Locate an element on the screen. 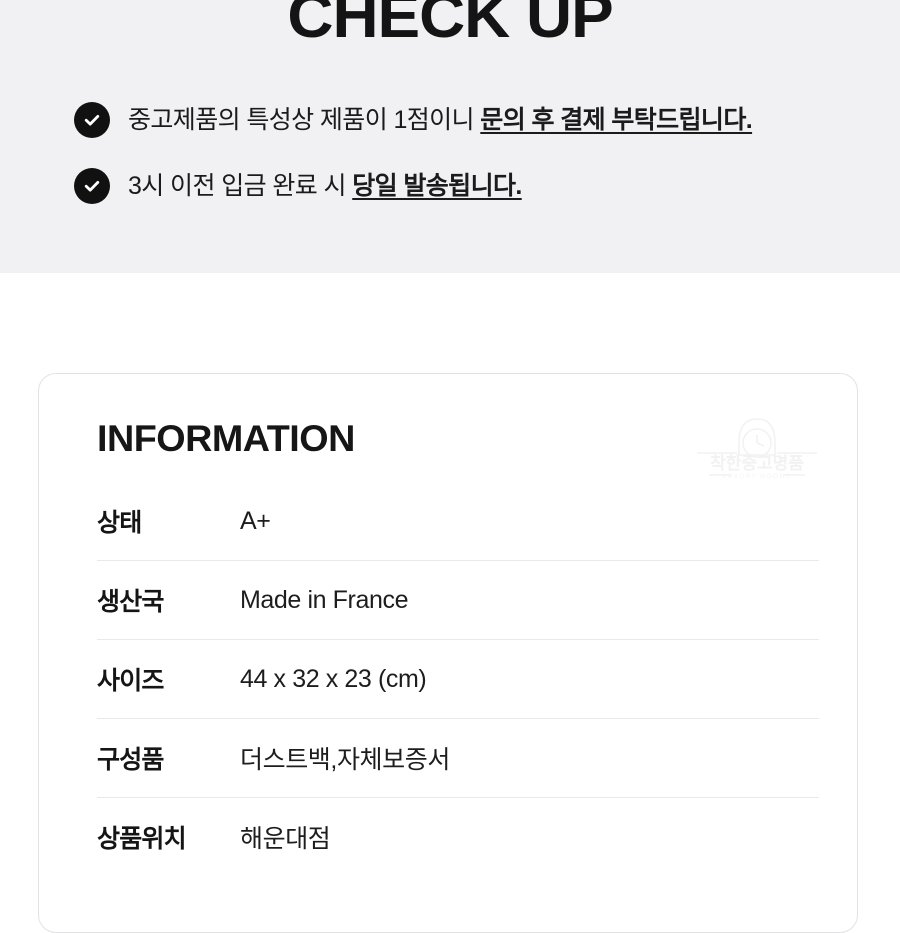  list-item-text-emphasis: 문의 후 결제 부탁드립니다. is located at coordinates (616, 120).